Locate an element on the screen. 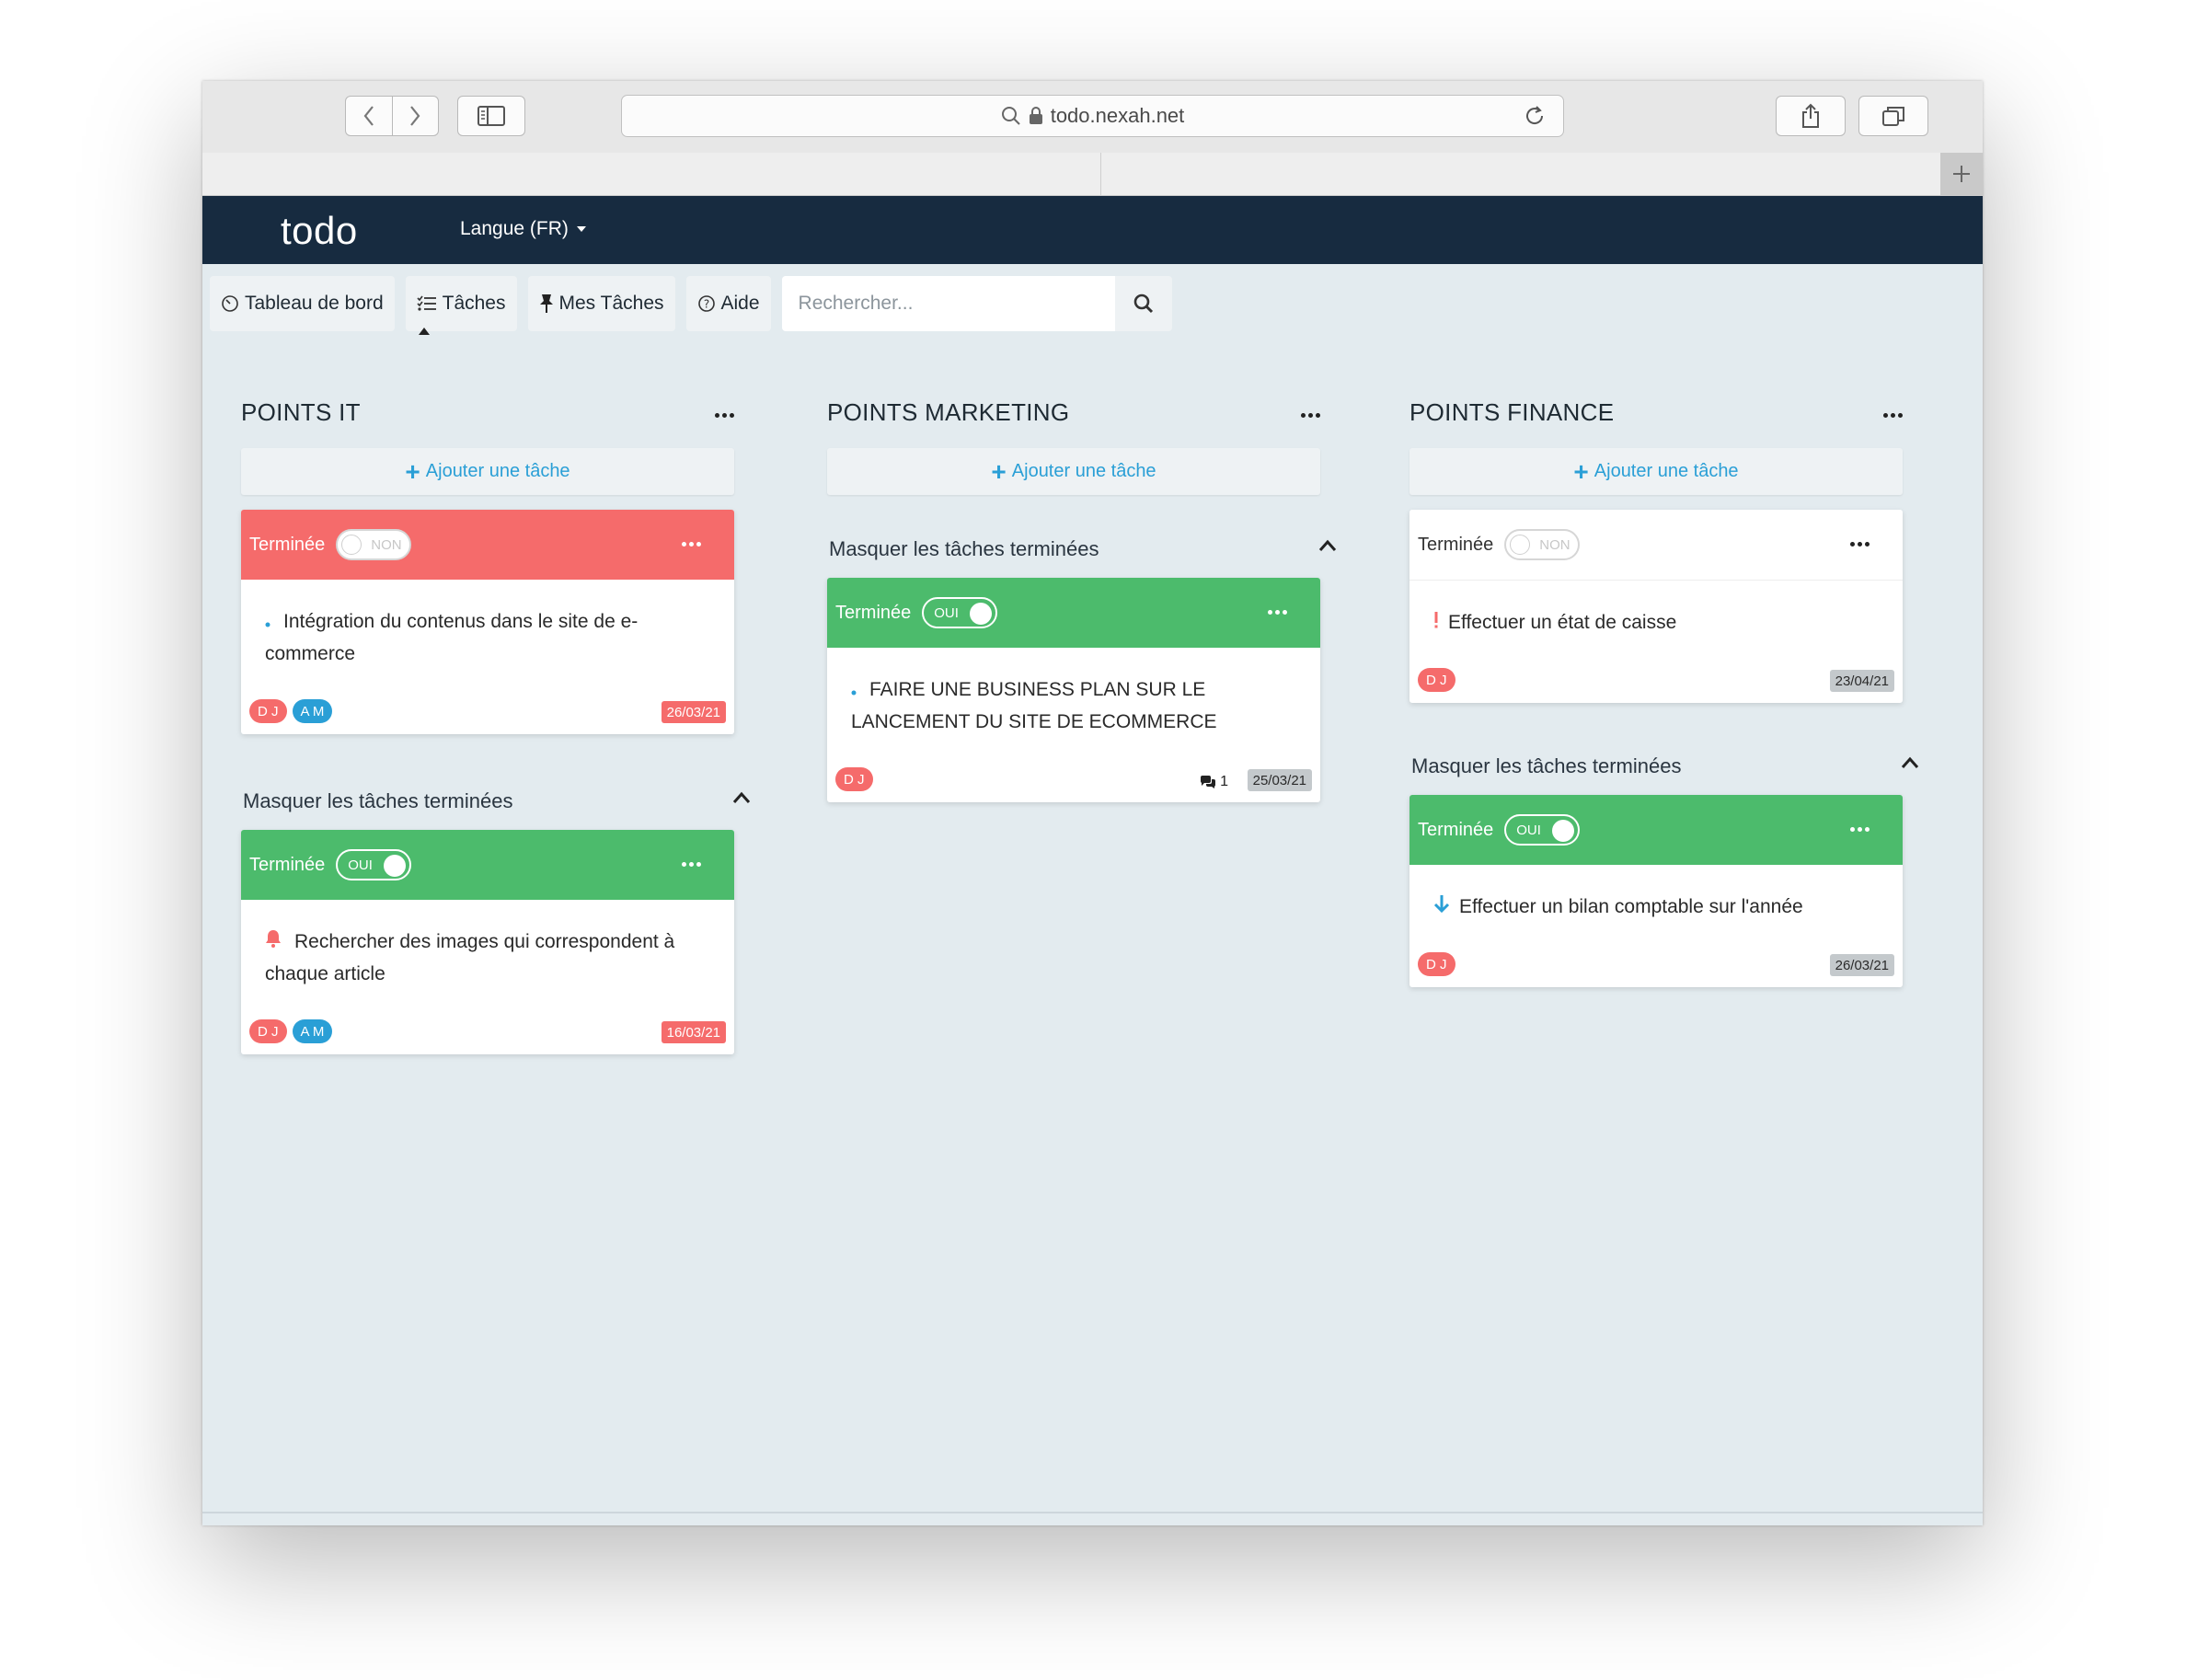  add-task-label: Ajouter une tâche is located at coordinates (497, 471).